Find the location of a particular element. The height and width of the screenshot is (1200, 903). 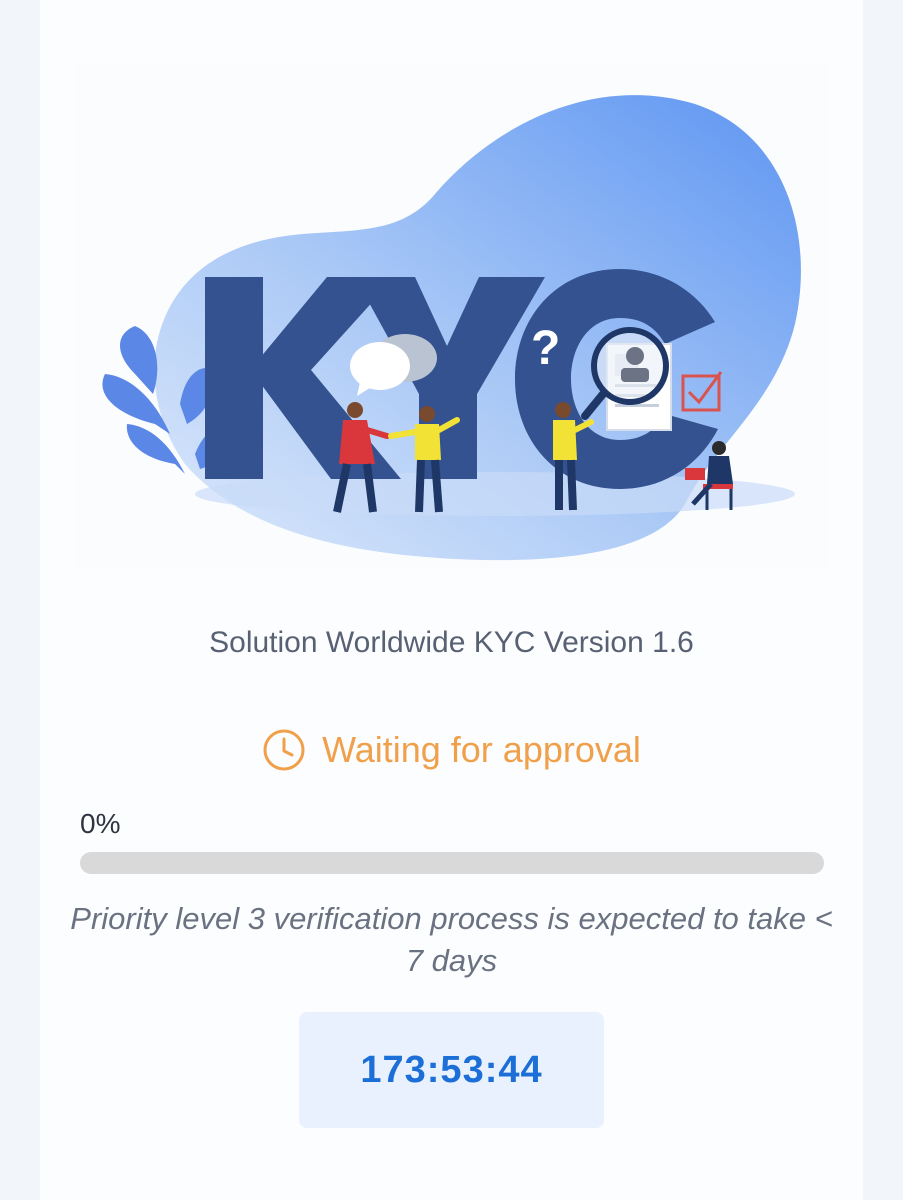

countdown-box: 173:53:44 is located at coordinates (451, 1070).